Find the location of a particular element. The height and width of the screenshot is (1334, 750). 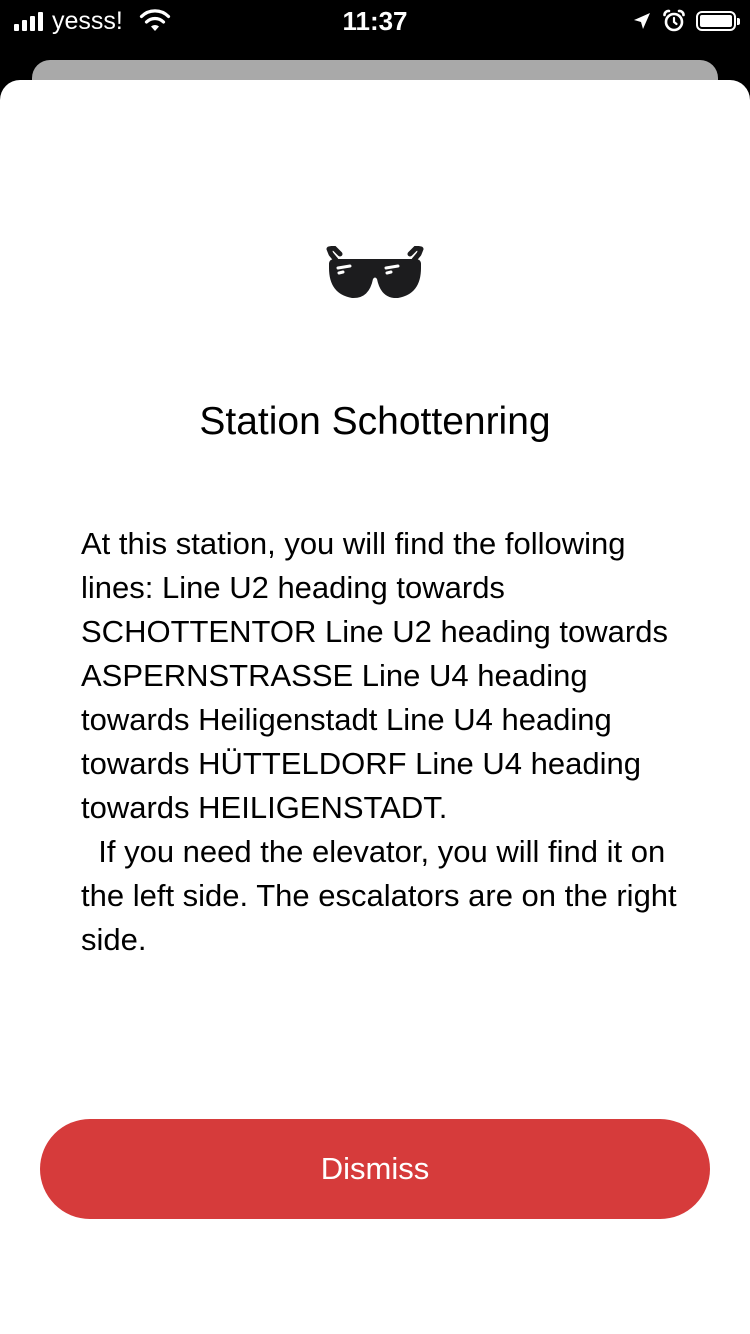

sunglasses-icon is located at coordinates (375, 272).